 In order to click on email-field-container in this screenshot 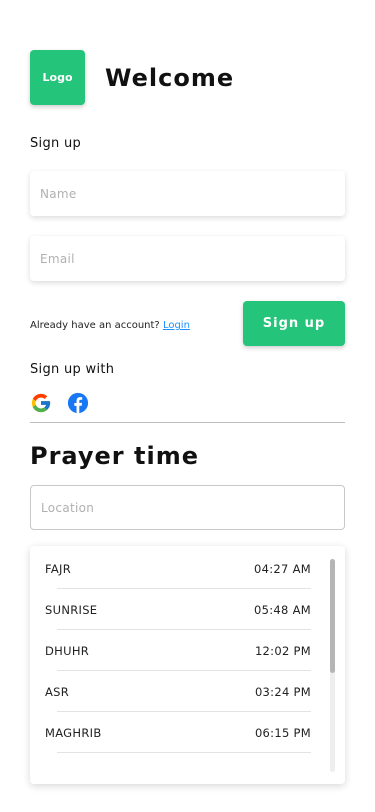, I will do `click(187, 258)`.